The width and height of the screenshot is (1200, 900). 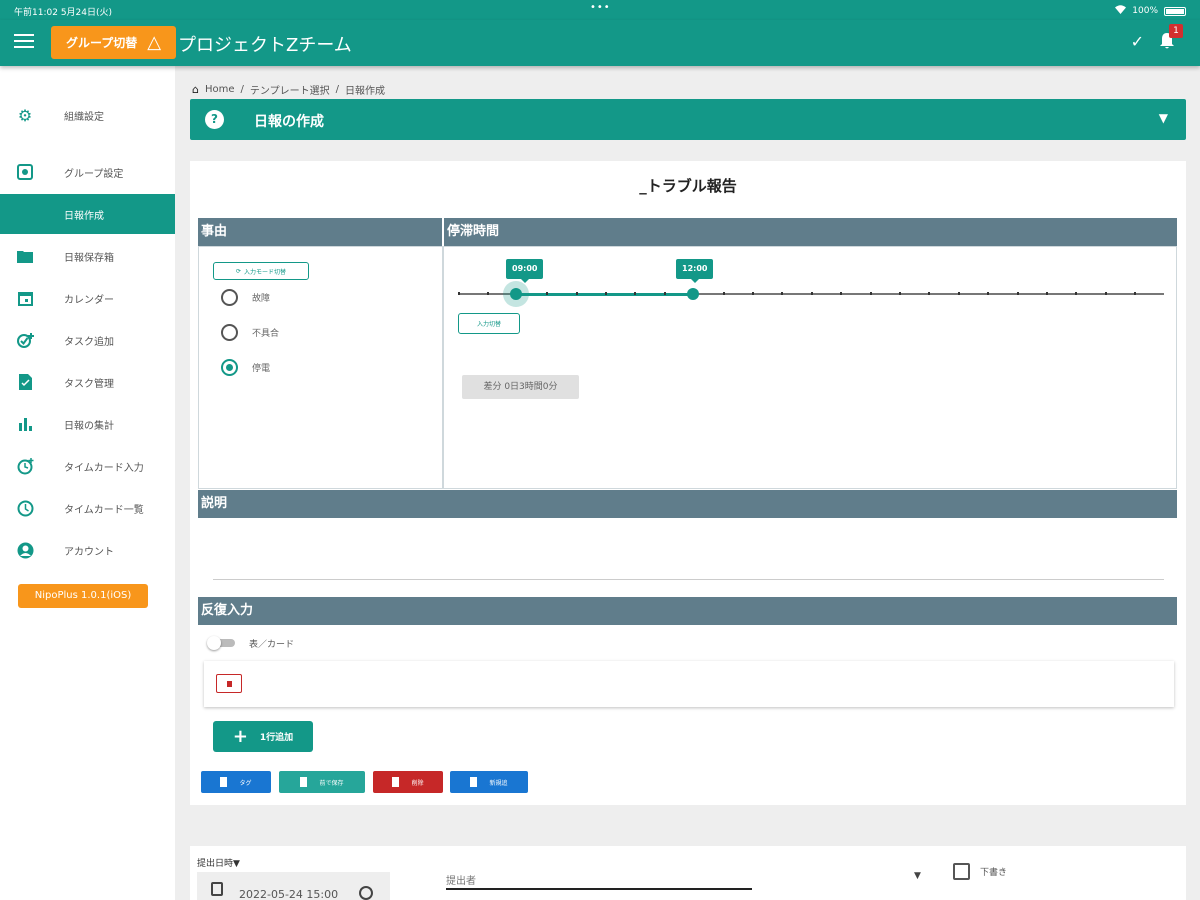 I want to click on status-time: 午前11:02, so click(x=36, y=13).